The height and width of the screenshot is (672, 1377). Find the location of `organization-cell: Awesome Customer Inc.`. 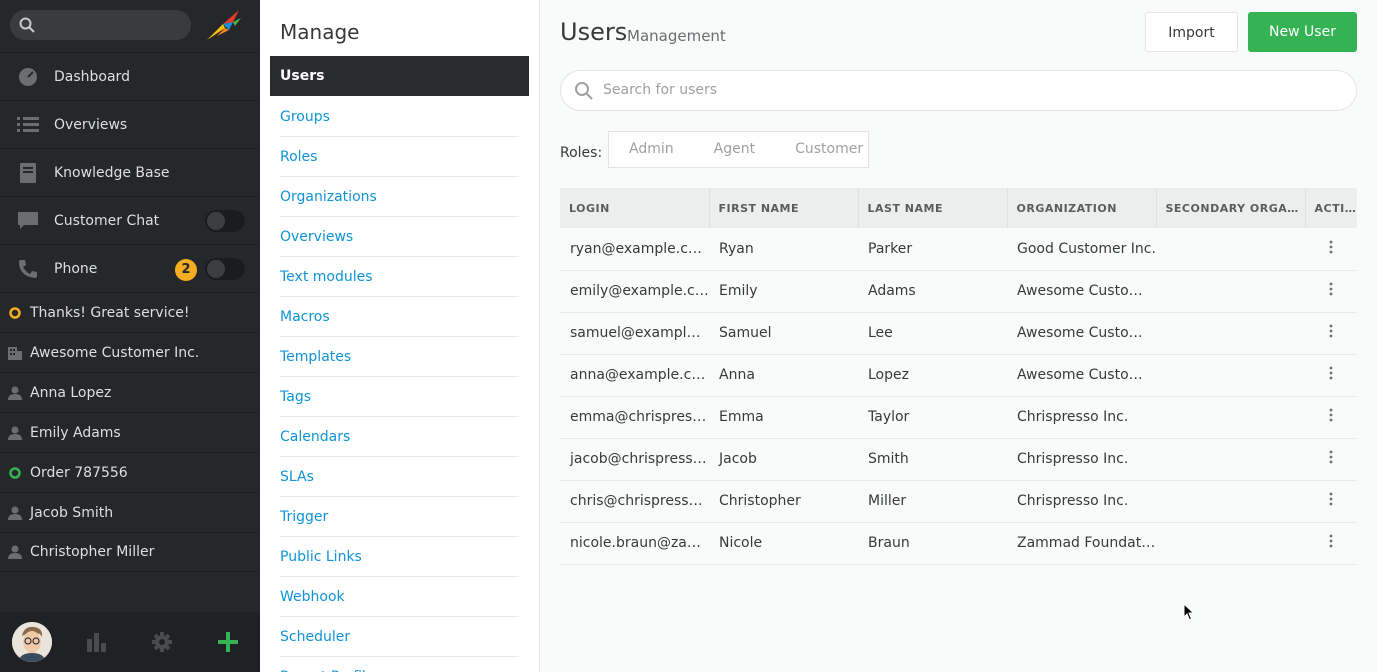

organization-cell: Awesome Customer Inc. is located at coordinates (1086, 375).